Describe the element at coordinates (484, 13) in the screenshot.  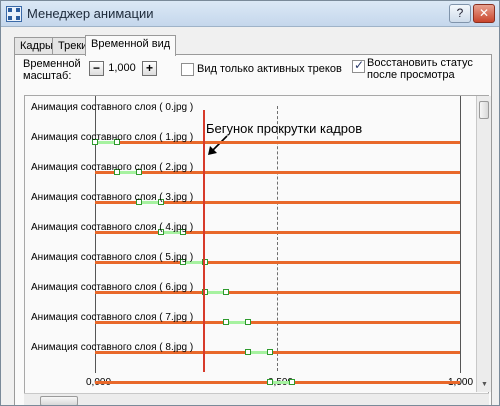
I see `close-button: ✕` at that location.